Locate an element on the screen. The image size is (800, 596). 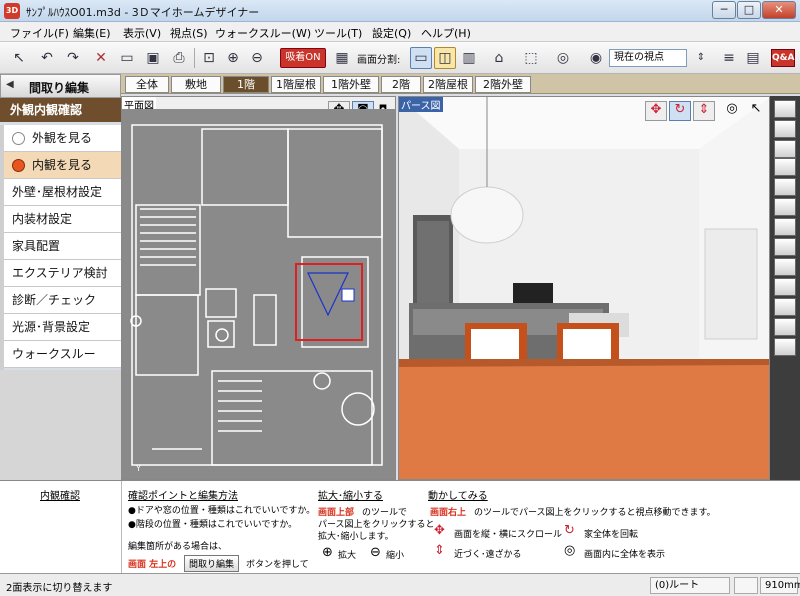
zoom-in-help-icon: ⊕ is located at coordinates (327, 552).